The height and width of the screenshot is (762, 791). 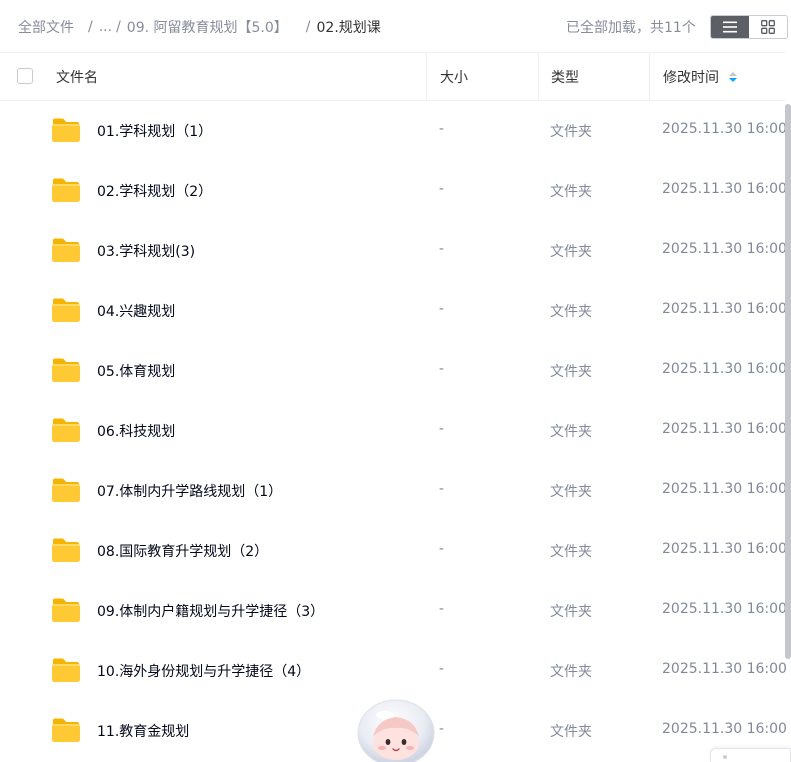 What do you see at coordinates (393, 671) in the screenshot?
I see `table-row: 10.海外身份规划与升学捷径（4） - 文件夹 2025.11.30 16:00` at bounding box center [393, 671].